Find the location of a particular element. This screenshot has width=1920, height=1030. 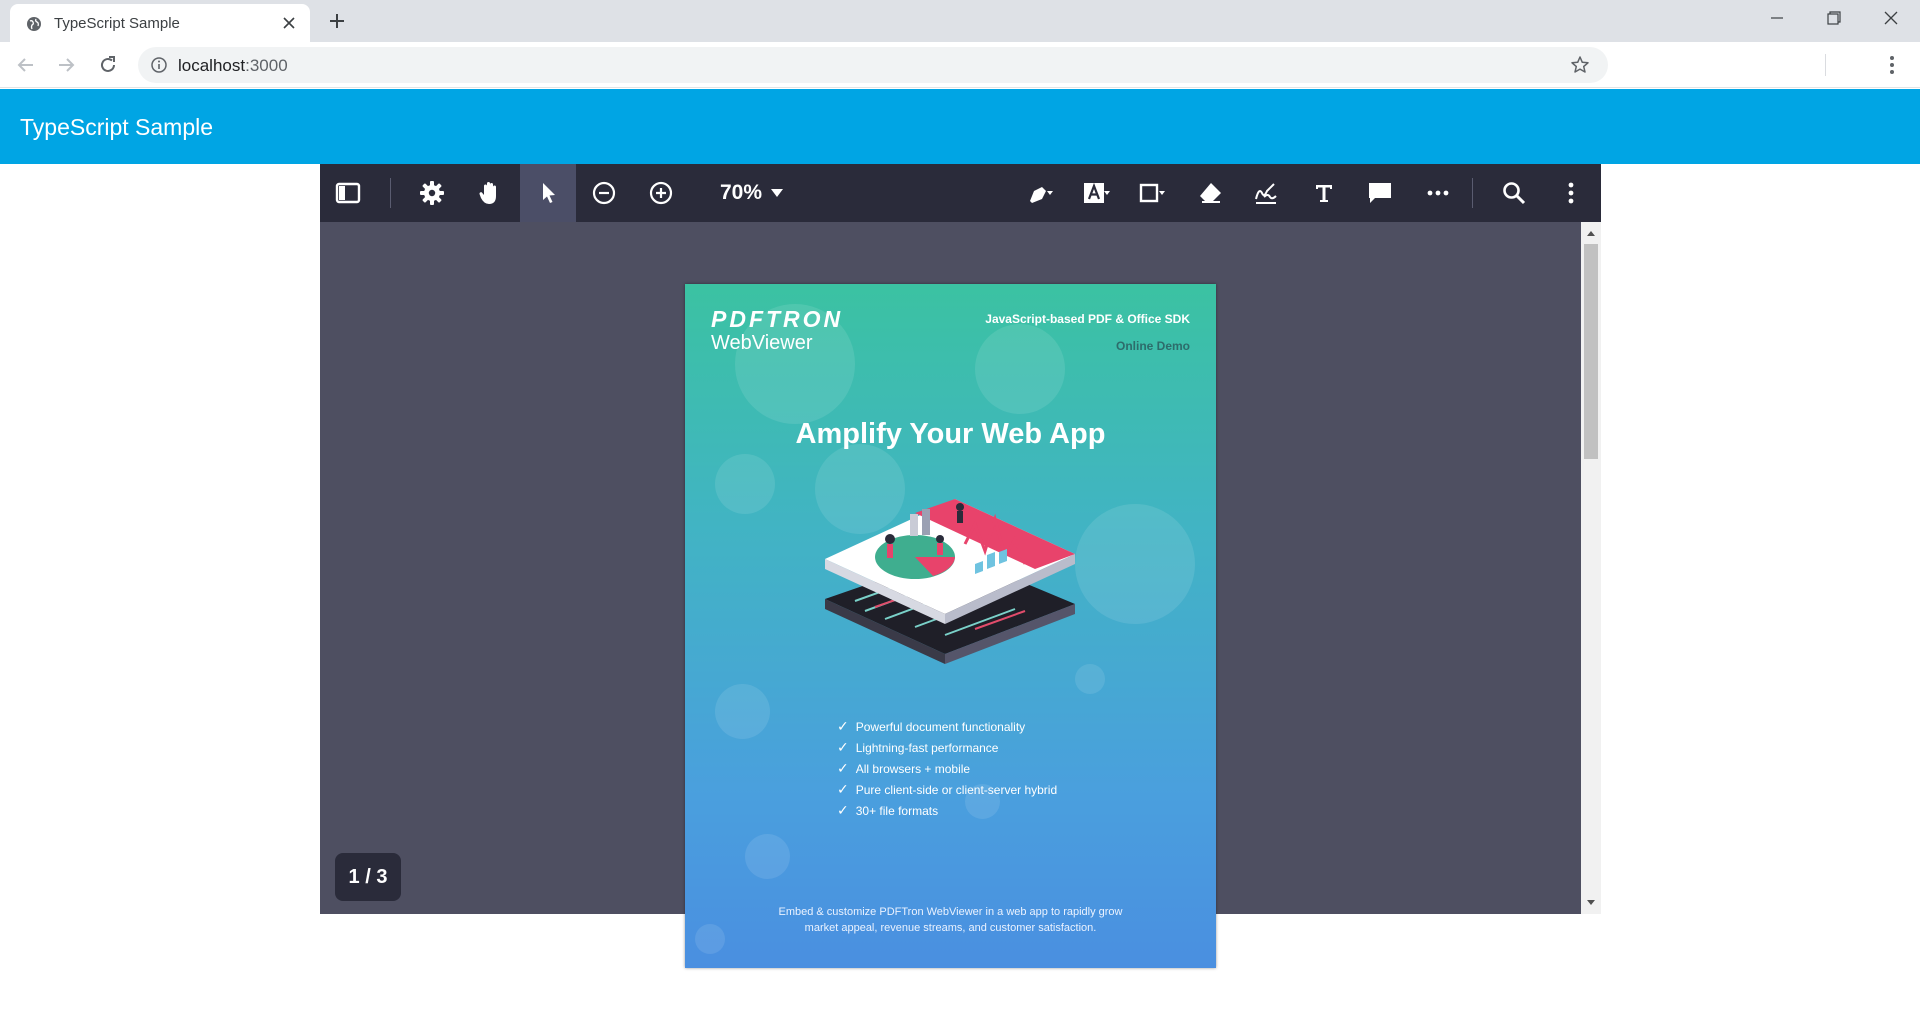

shape-tool-button is located at coordinates (1152, 193).